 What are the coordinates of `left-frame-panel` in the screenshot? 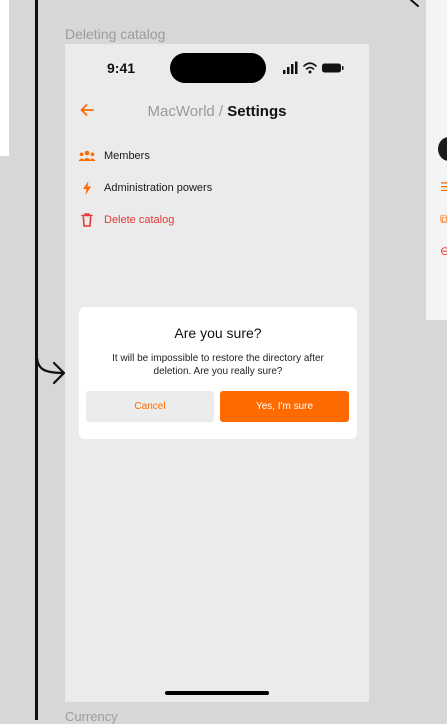 It's located at (4, 78).